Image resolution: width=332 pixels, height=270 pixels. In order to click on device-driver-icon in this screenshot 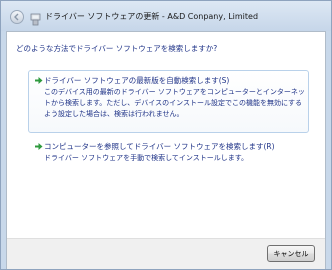, I will do `click(35, 18)`.